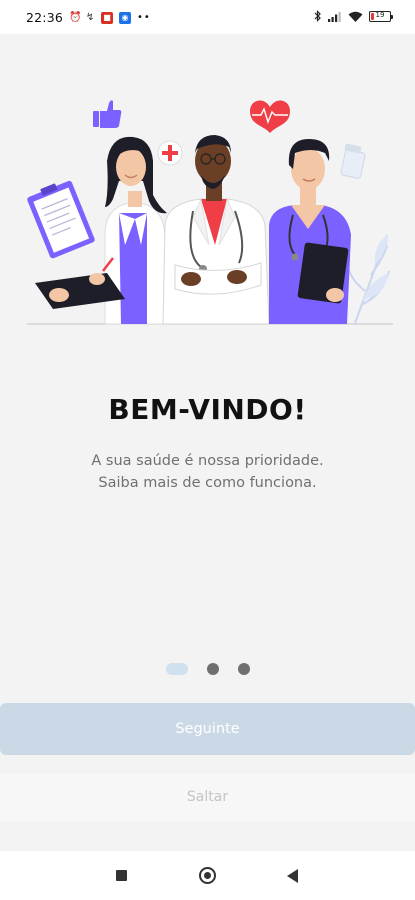 The width and height of the screenshot is (415, 900). Describe the element at coordinates (121, 875) in the screenshot. I see `recent-apps-icon` at that location.